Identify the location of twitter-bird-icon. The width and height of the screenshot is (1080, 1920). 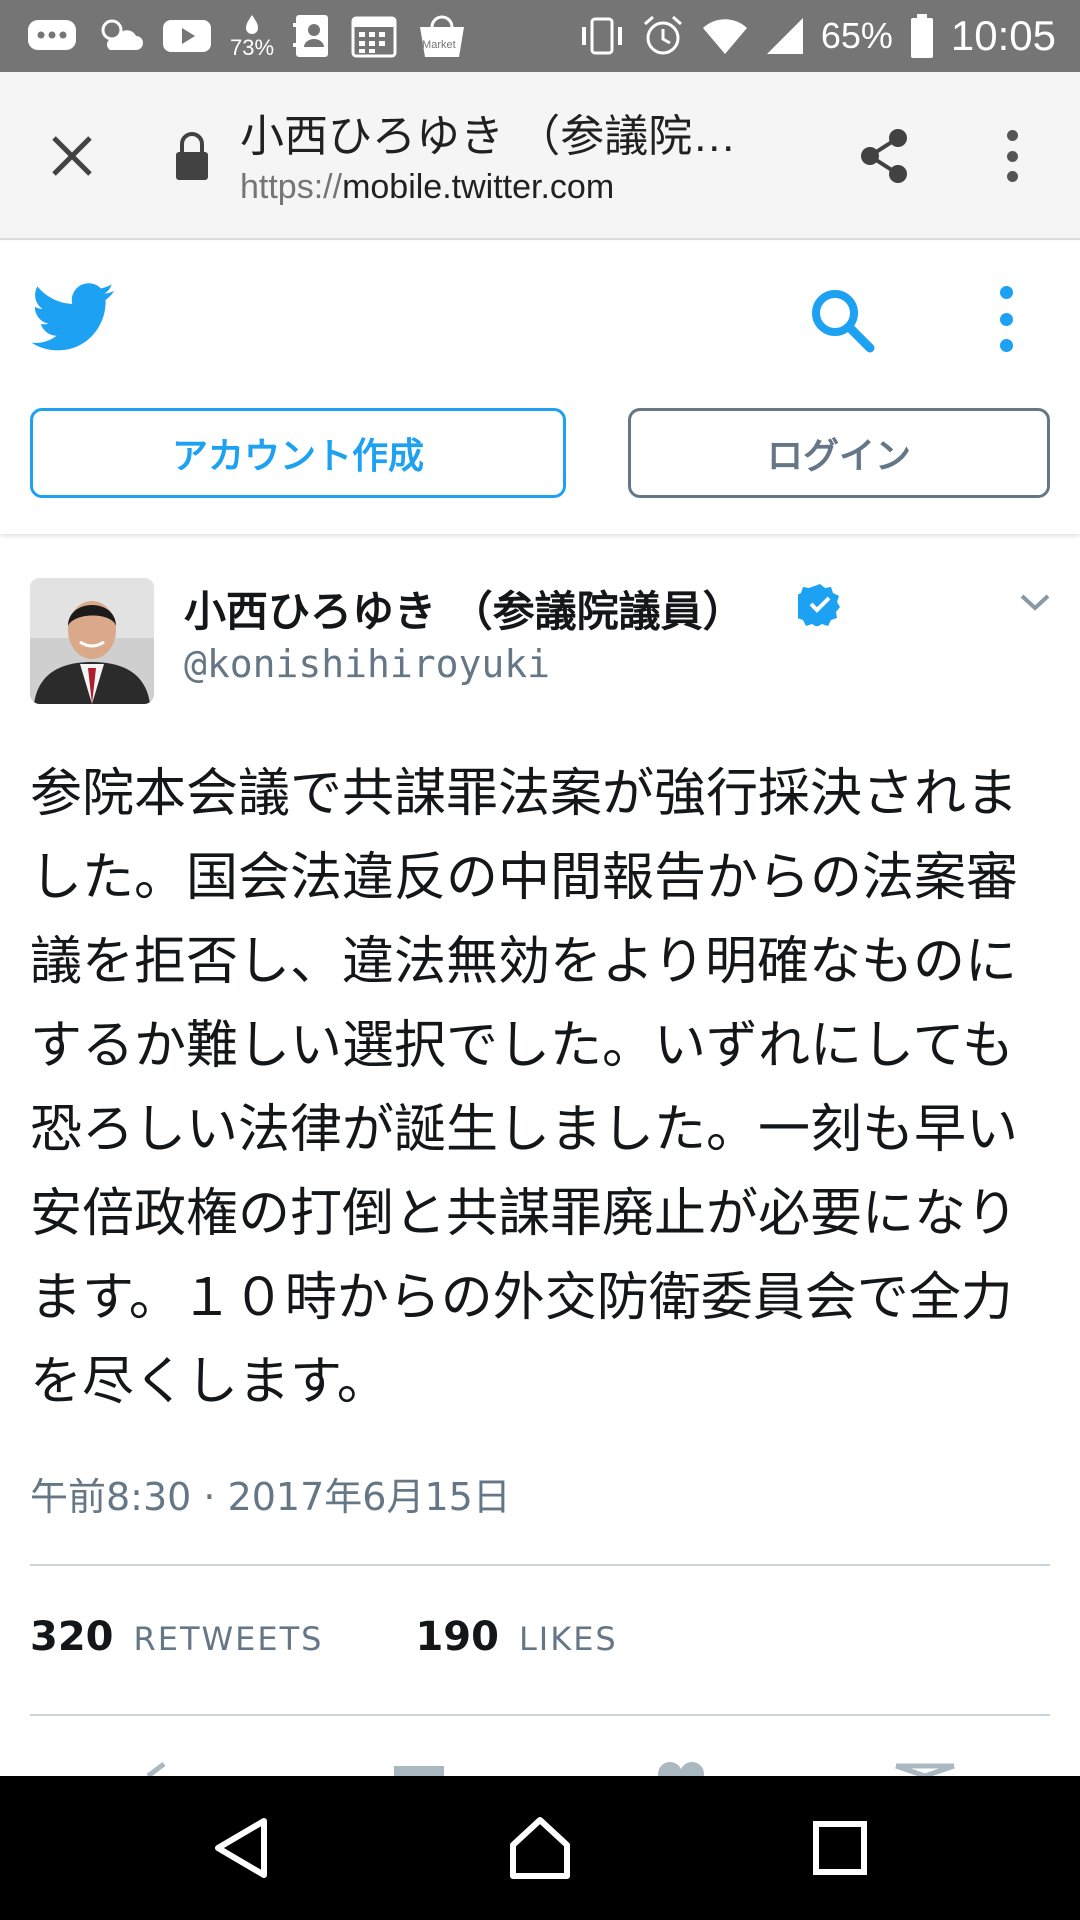
(73, 318).